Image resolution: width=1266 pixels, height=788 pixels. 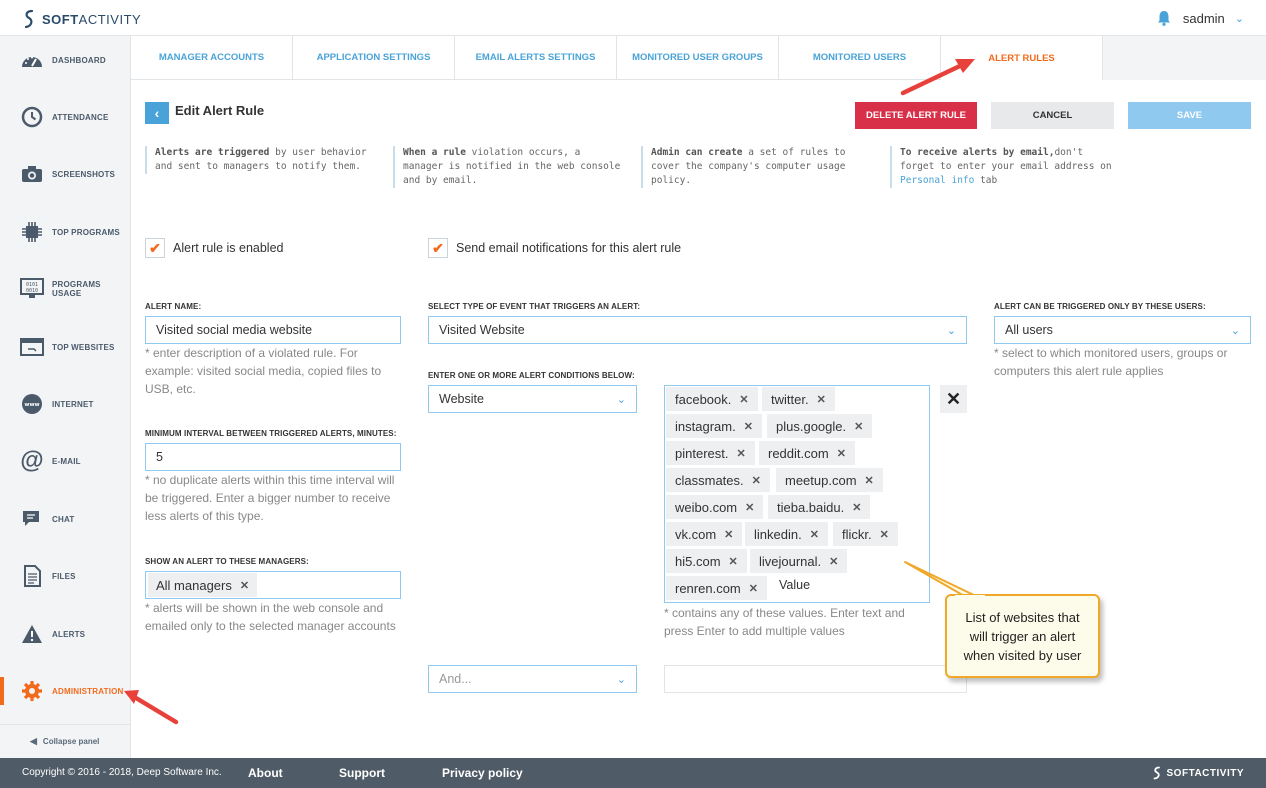 What do you see at coordinates (1164, 18) in the screenshot?
I see `bell-icon` at bounding box center [1164, 18].